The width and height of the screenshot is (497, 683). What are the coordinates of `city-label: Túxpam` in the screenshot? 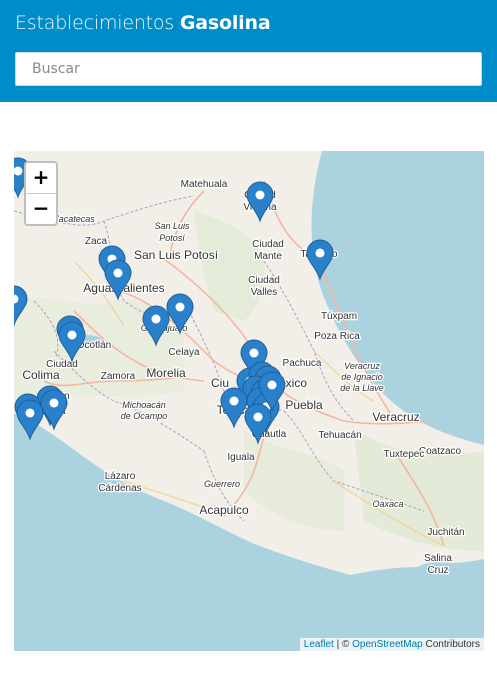 It's located at (339, 316).